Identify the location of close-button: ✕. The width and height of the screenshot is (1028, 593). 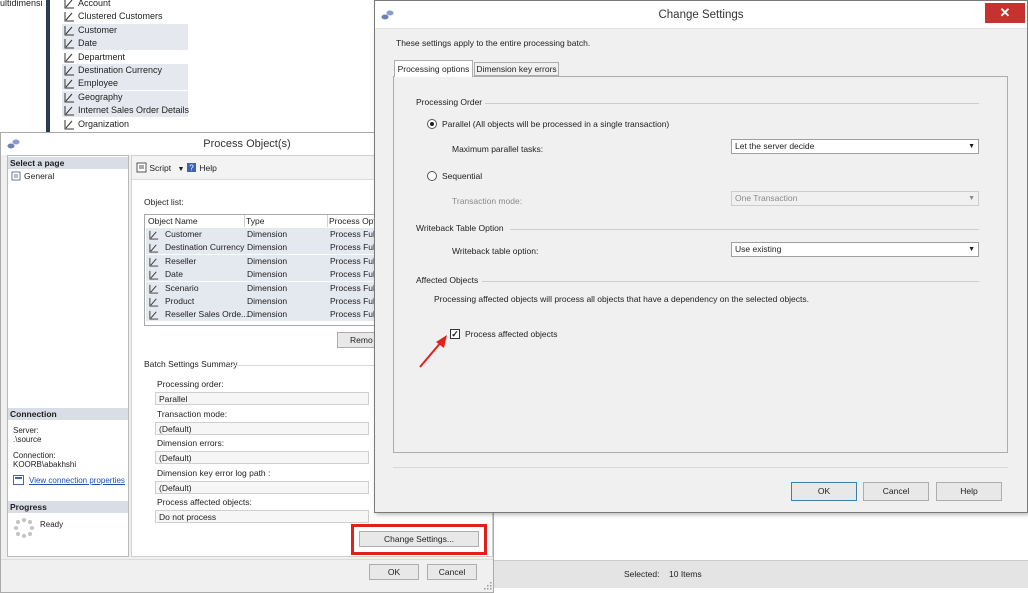
(1005, 13).